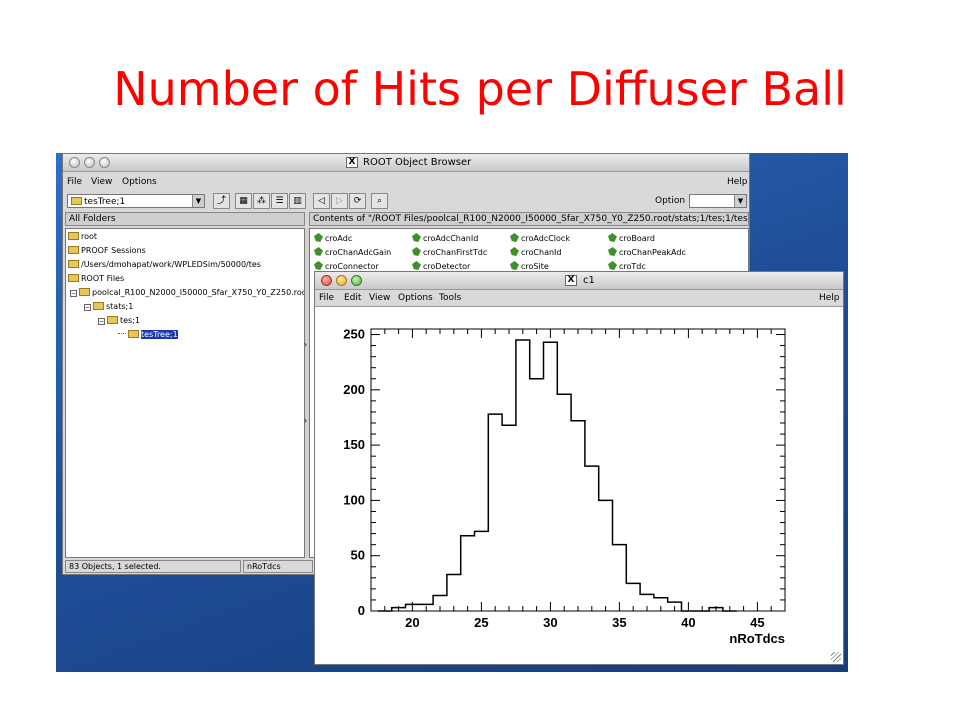 This screenshot has height=720, width=960. Describe the element at coordinates (757, 638) in the screenshot. I see `x-axis-label: nRoTdcs` at that location.